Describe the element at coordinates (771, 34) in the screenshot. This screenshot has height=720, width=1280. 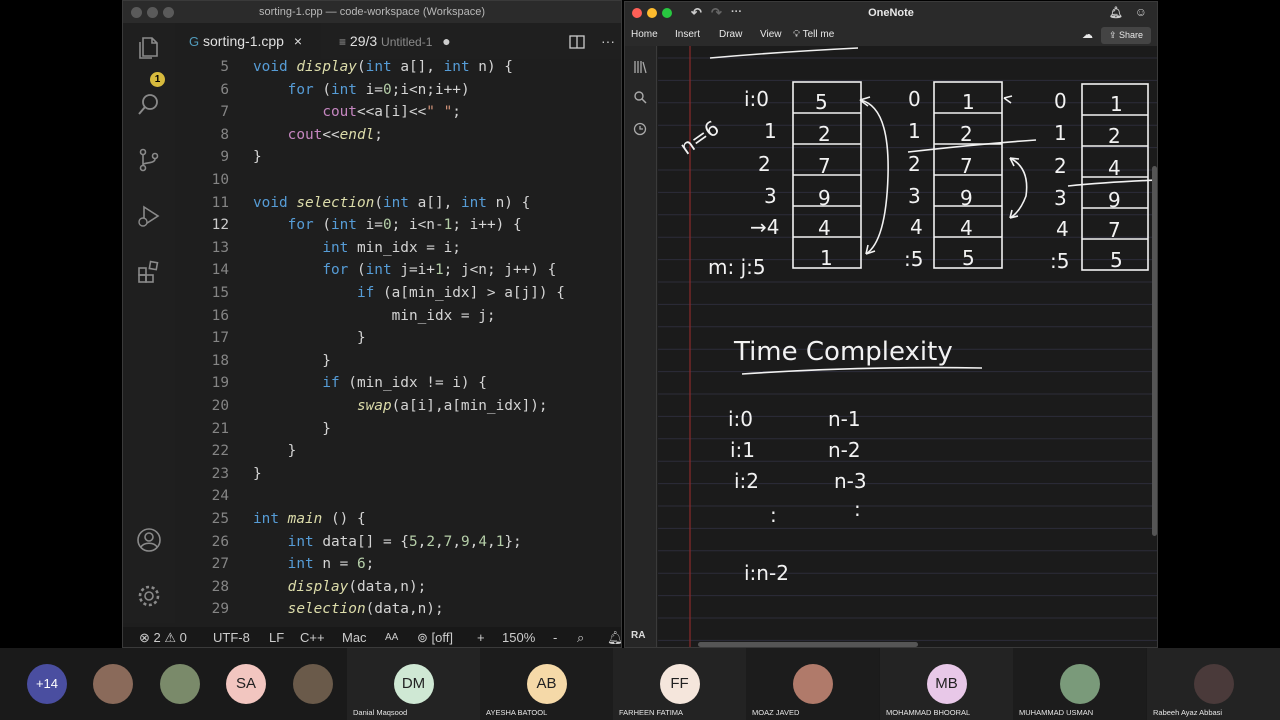
I see `tab-view: View` at that location.